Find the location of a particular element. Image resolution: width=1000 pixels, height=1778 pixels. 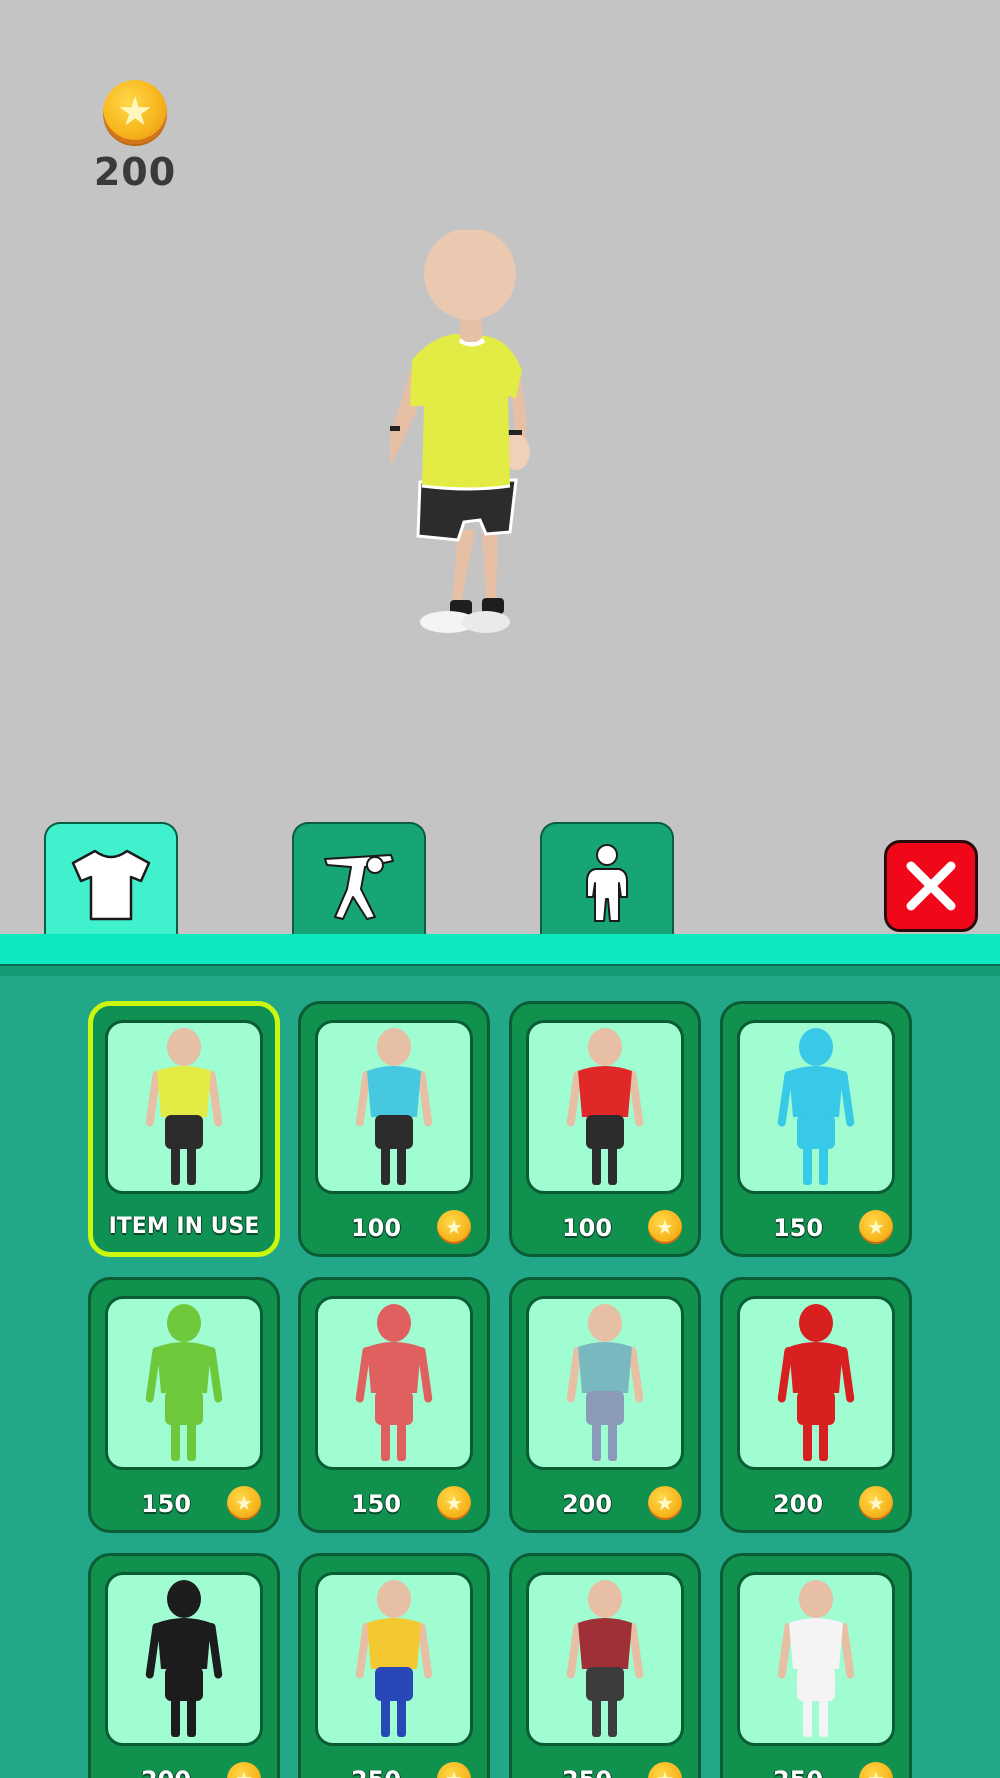

coin-counter: ★ 200 is located at coordinates (135, 137).